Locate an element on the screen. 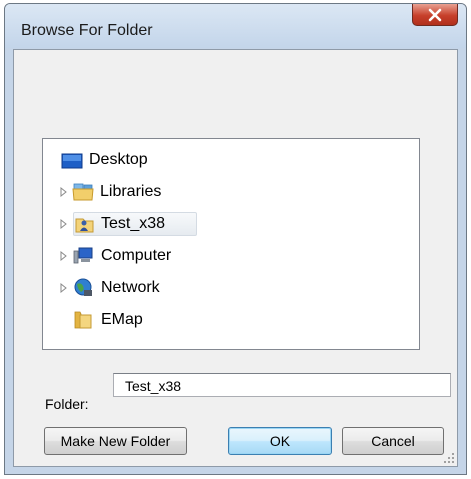 Image resolution: width=471 pixels, height=479 pixels. tree-item-label: Test_x38 is located at coordinates (133, 223).